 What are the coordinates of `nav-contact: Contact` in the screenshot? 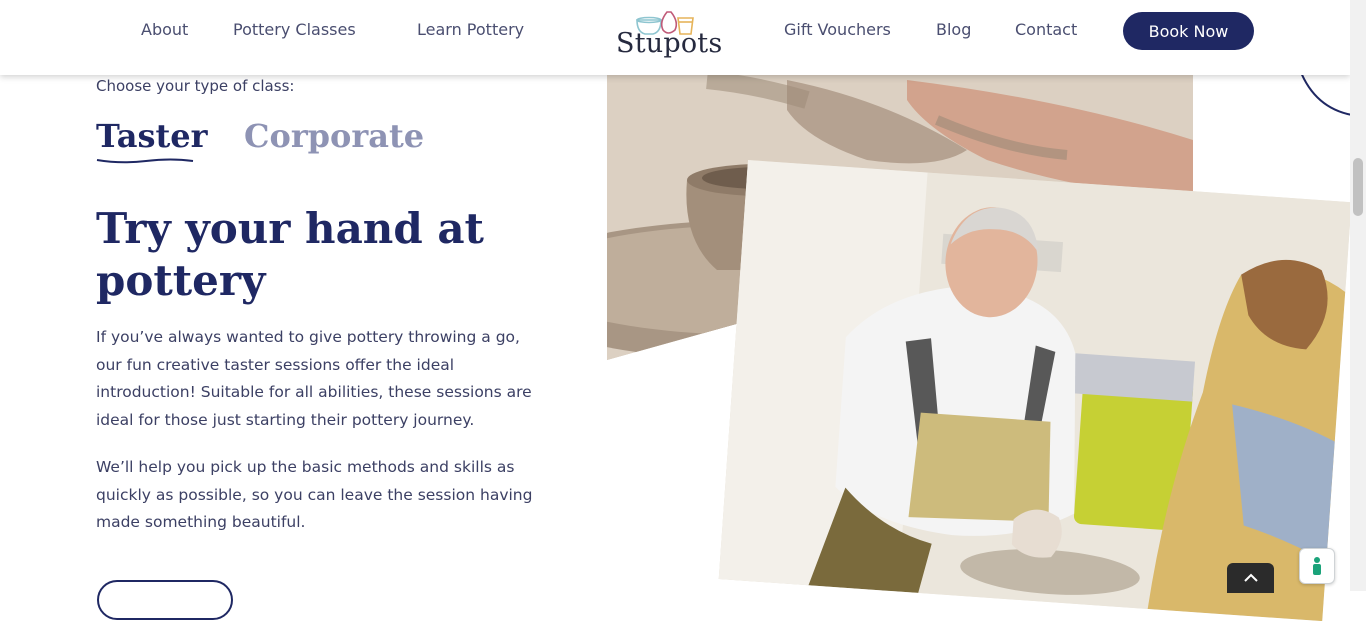 It's located at (1046, 29).